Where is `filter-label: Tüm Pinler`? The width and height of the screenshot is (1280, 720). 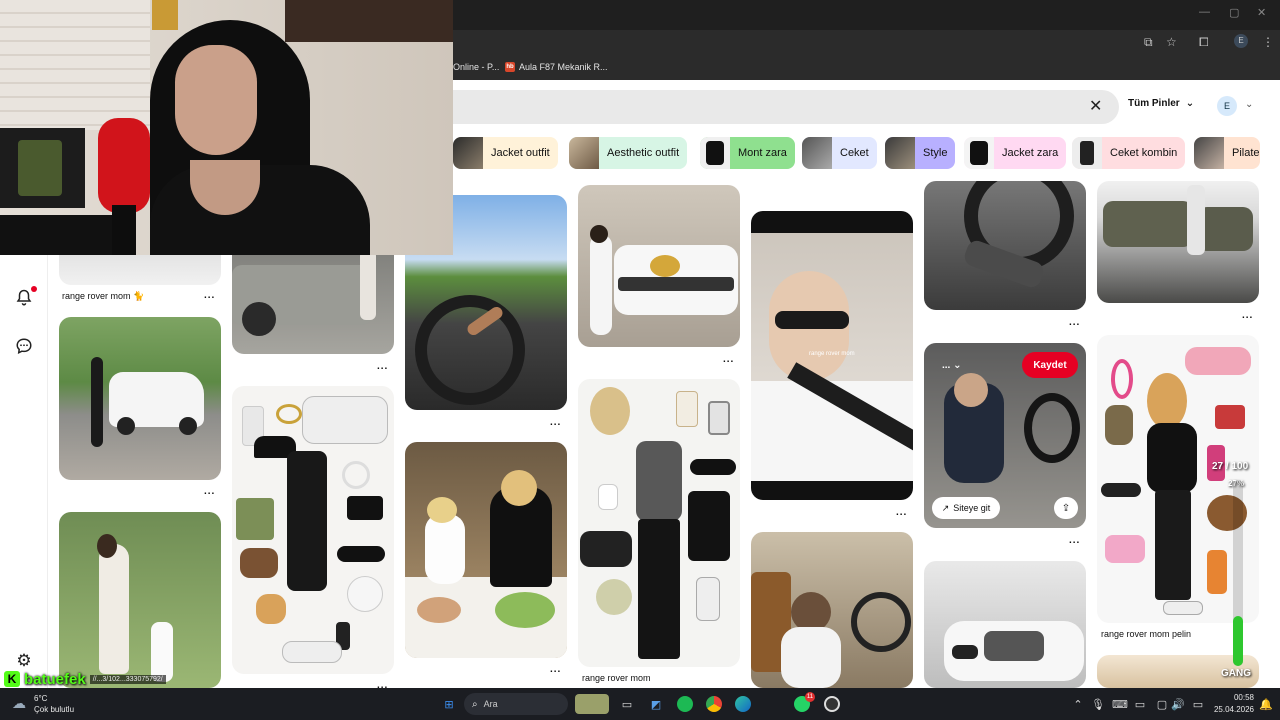
filter-label: Tüm Pinler is located at coordinates (1154, 103).